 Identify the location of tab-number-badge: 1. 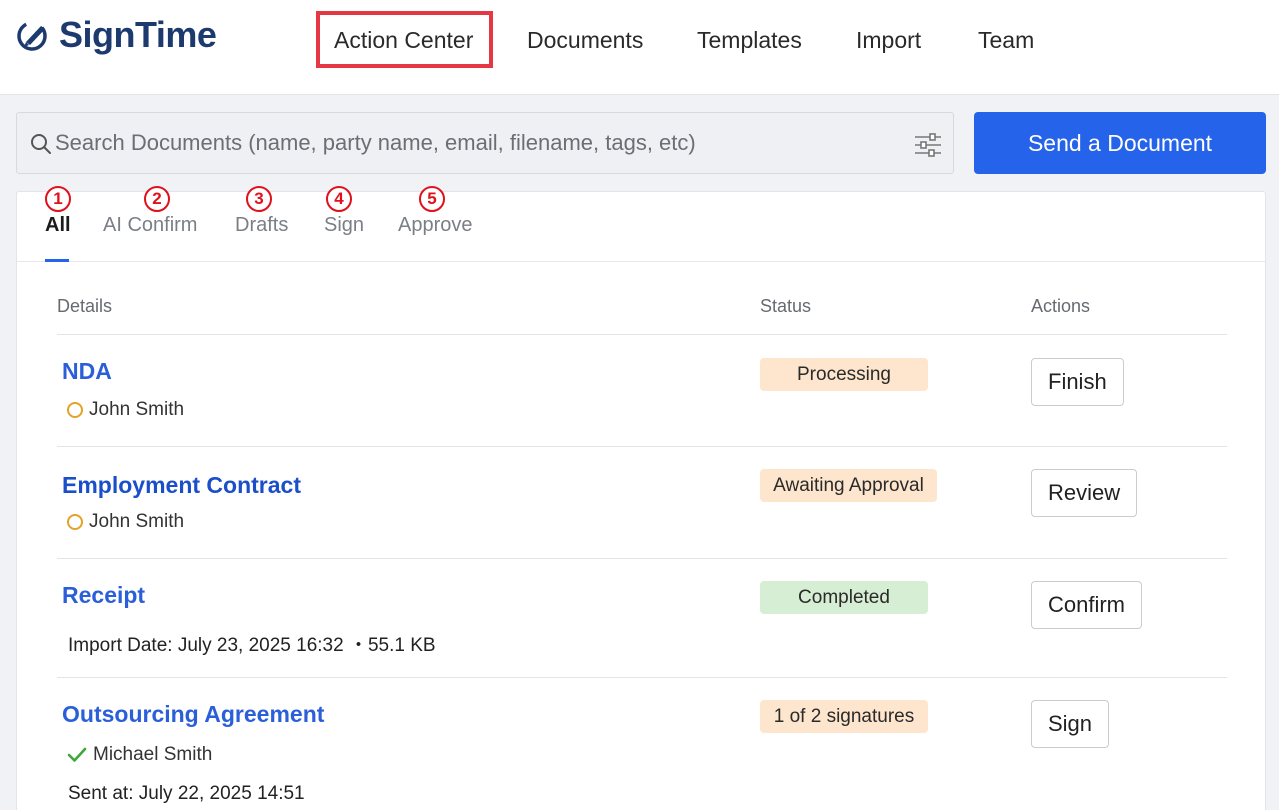
(58, 199).